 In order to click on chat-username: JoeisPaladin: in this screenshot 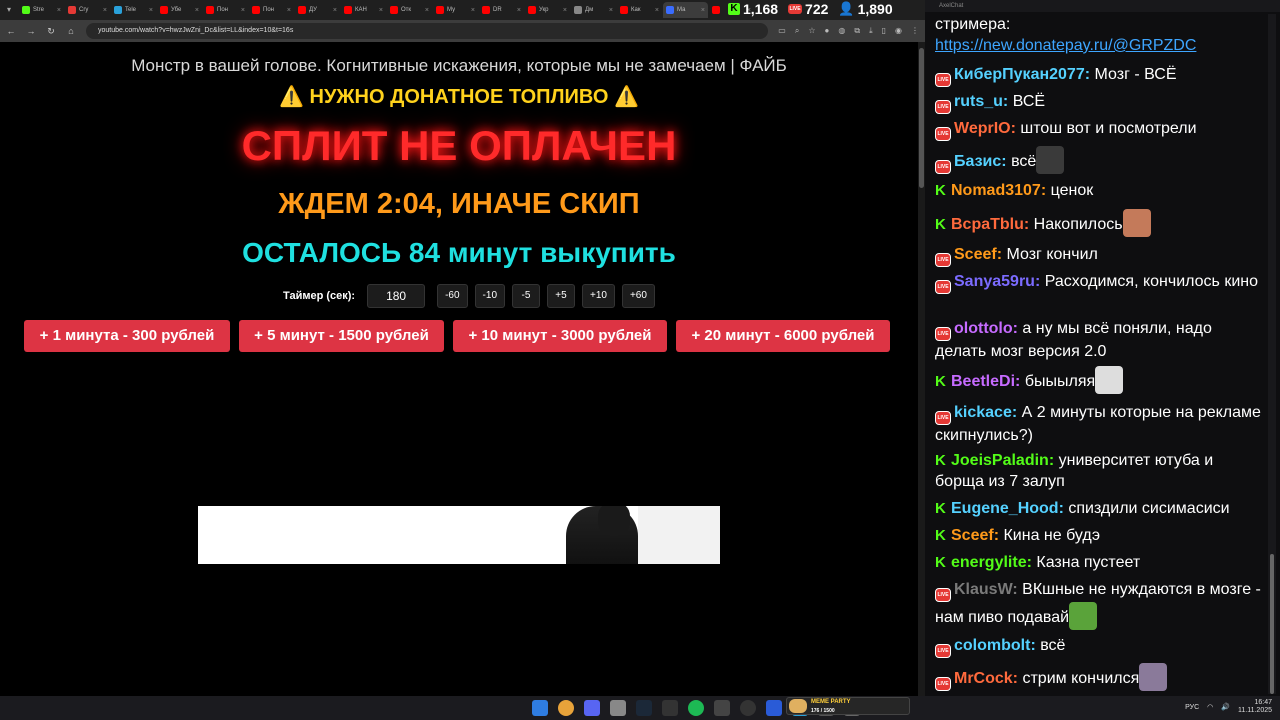, I will do `click(1002, 460)`.